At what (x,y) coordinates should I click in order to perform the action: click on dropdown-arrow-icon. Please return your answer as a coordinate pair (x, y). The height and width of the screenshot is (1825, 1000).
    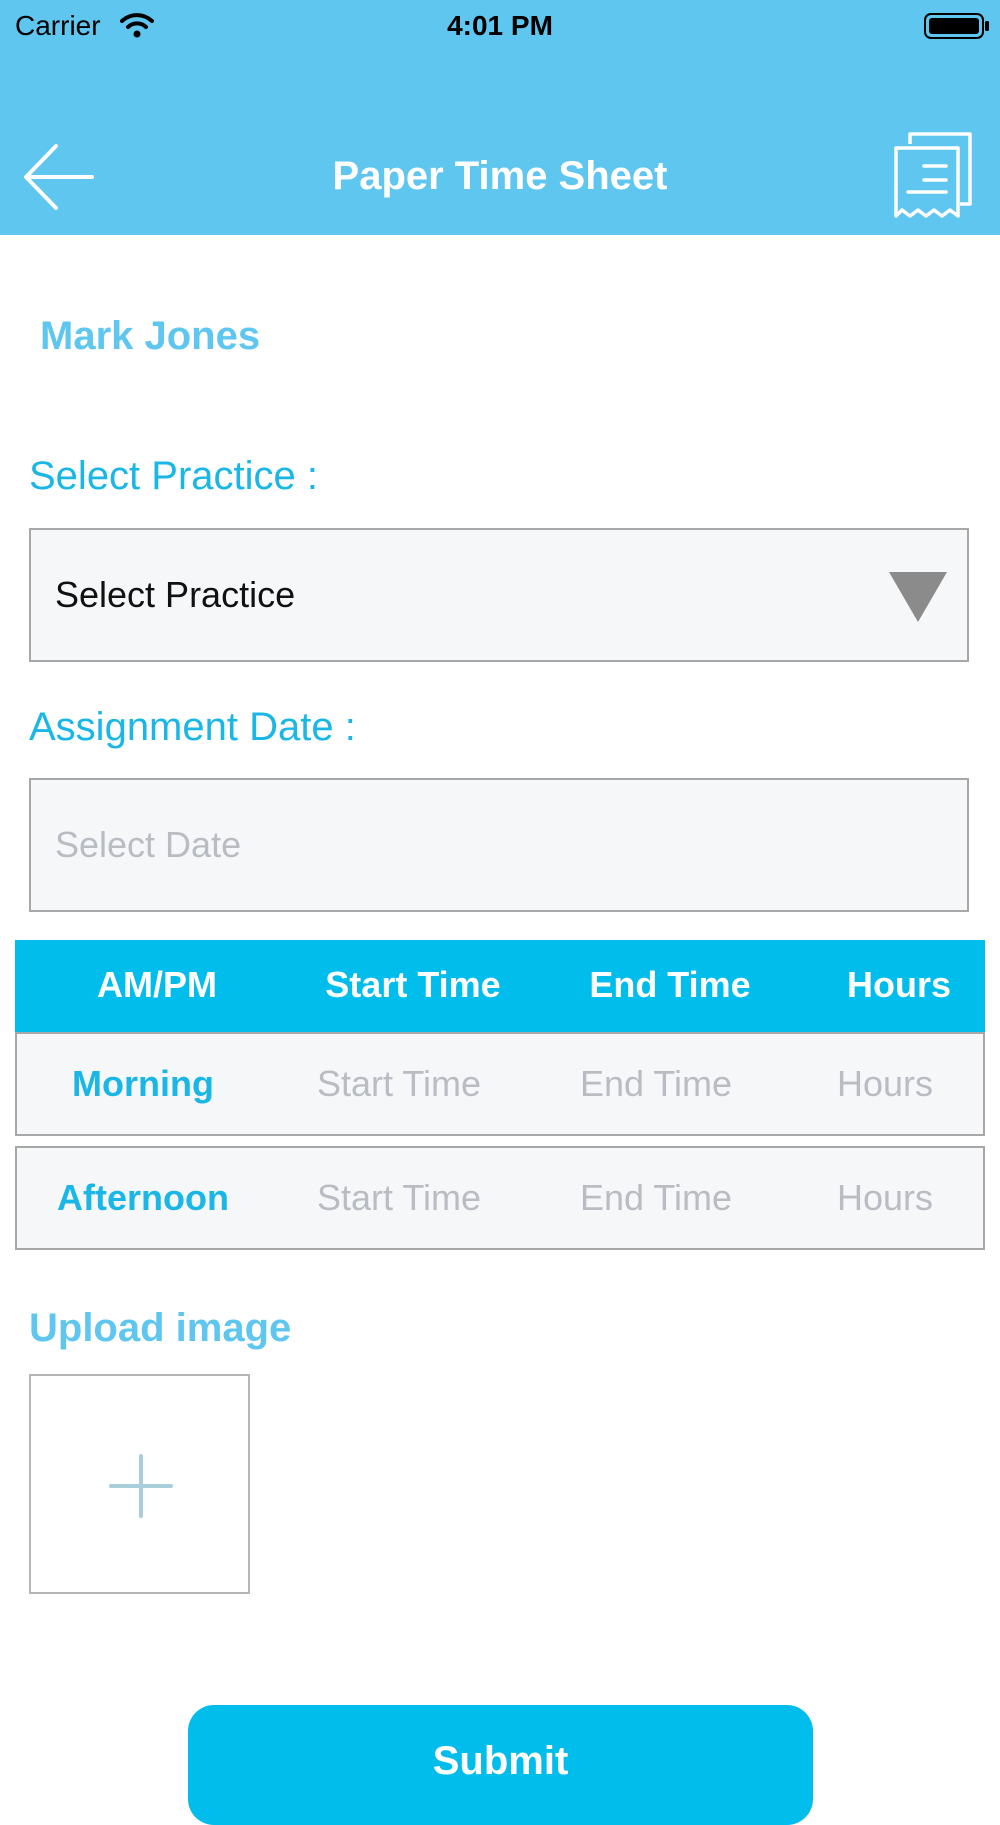
    Looking at the image, I should click on (918, 597).